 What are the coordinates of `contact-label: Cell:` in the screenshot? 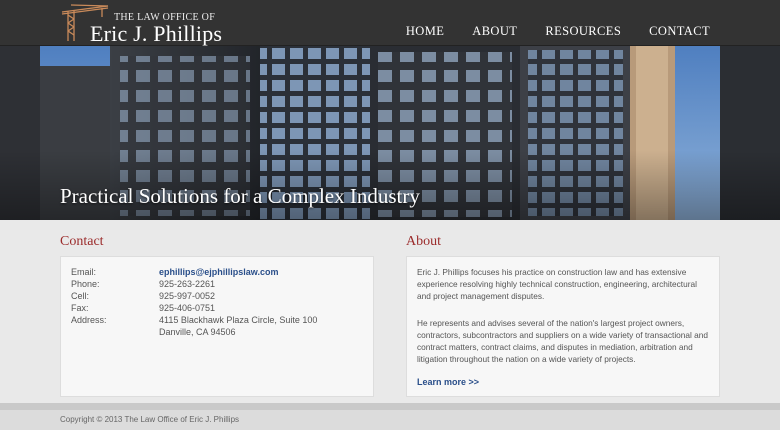 It's located at (80, 296).